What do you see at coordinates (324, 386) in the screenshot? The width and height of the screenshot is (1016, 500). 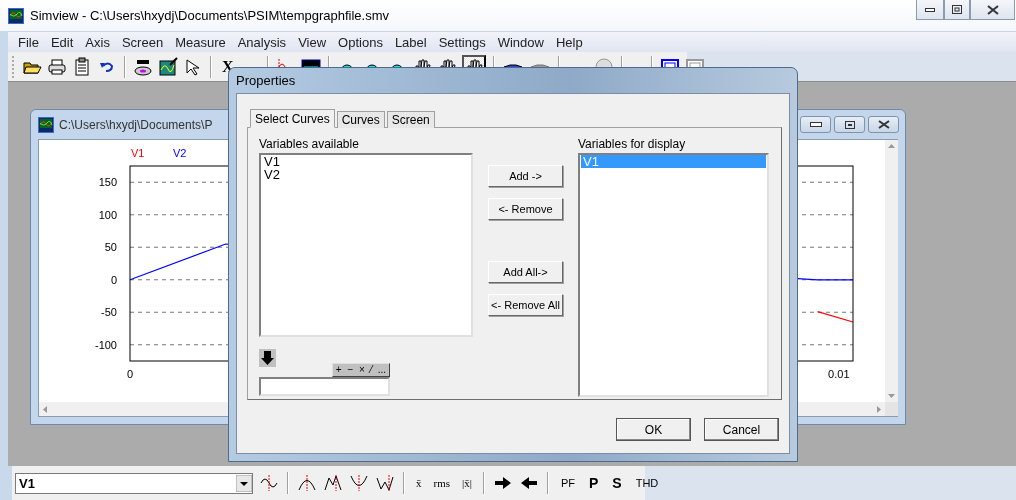 I see `expression-field` at bounding box center [324, 386].